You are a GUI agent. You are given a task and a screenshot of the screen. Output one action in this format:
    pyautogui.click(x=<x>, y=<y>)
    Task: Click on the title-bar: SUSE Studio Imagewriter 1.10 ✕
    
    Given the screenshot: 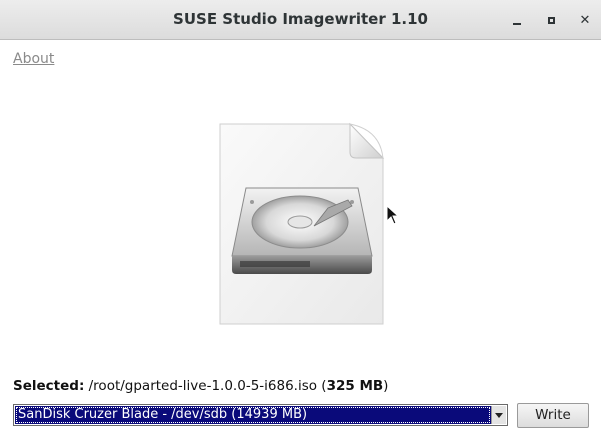 What is the action you would take?
    pyautogui.click(x=300, y=20)
    